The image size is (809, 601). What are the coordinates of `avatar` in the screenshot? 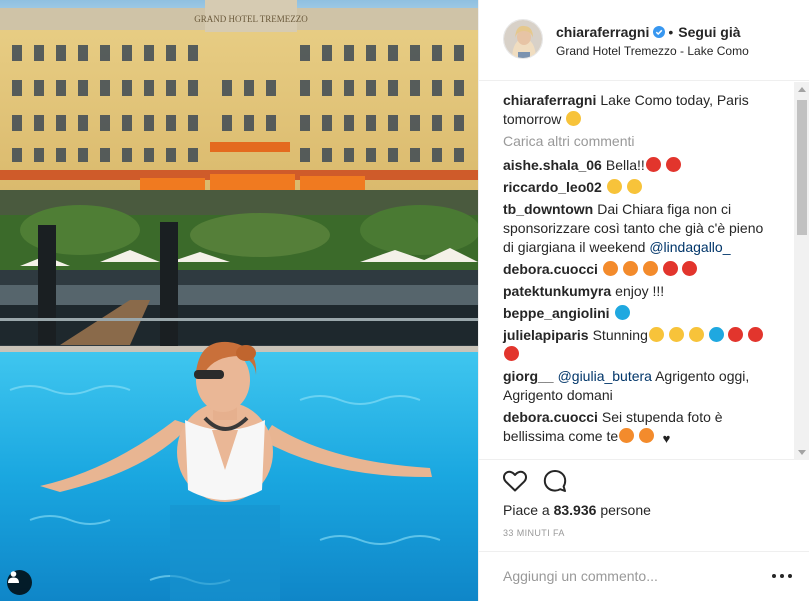 It's located at (523, 39).